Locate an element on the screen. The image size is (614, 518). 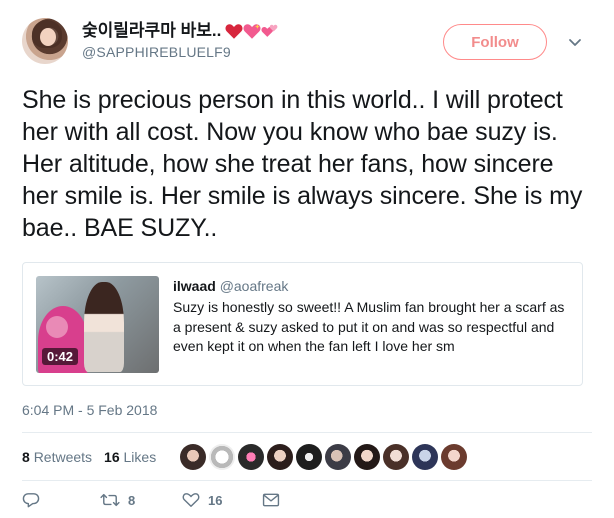
retweet-icon is located at coordinates (110, 500).